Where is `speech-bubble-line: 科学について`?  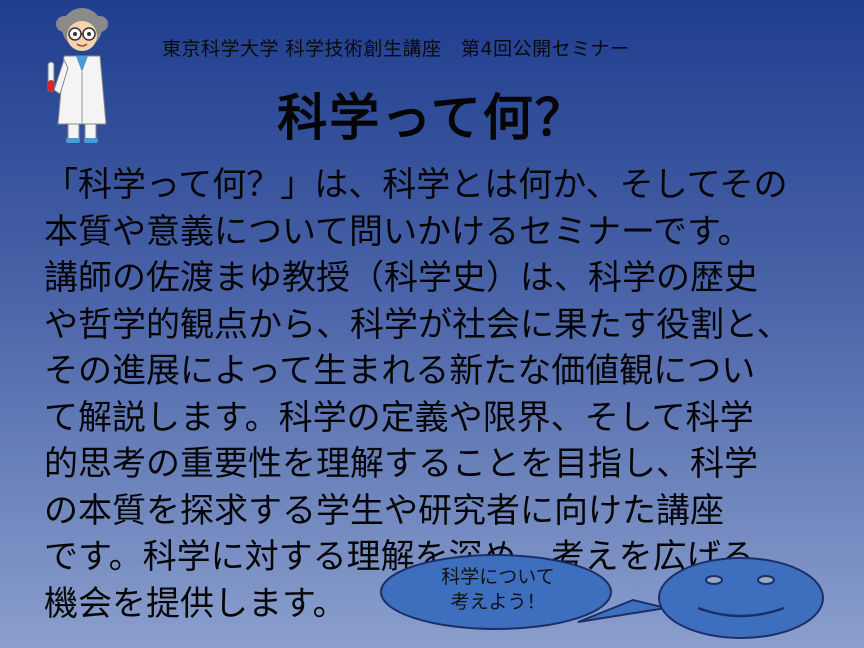
speech-bubble-line: 科学について is located at coordinates (498, 577).